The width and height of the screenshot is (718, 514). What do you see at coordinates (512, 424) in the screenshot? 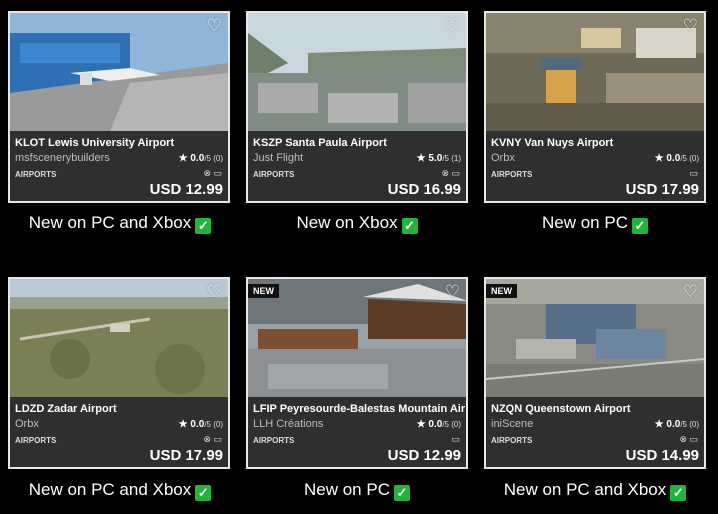
I see `publisher-name: iniScene` at bounding box center [512, 424].